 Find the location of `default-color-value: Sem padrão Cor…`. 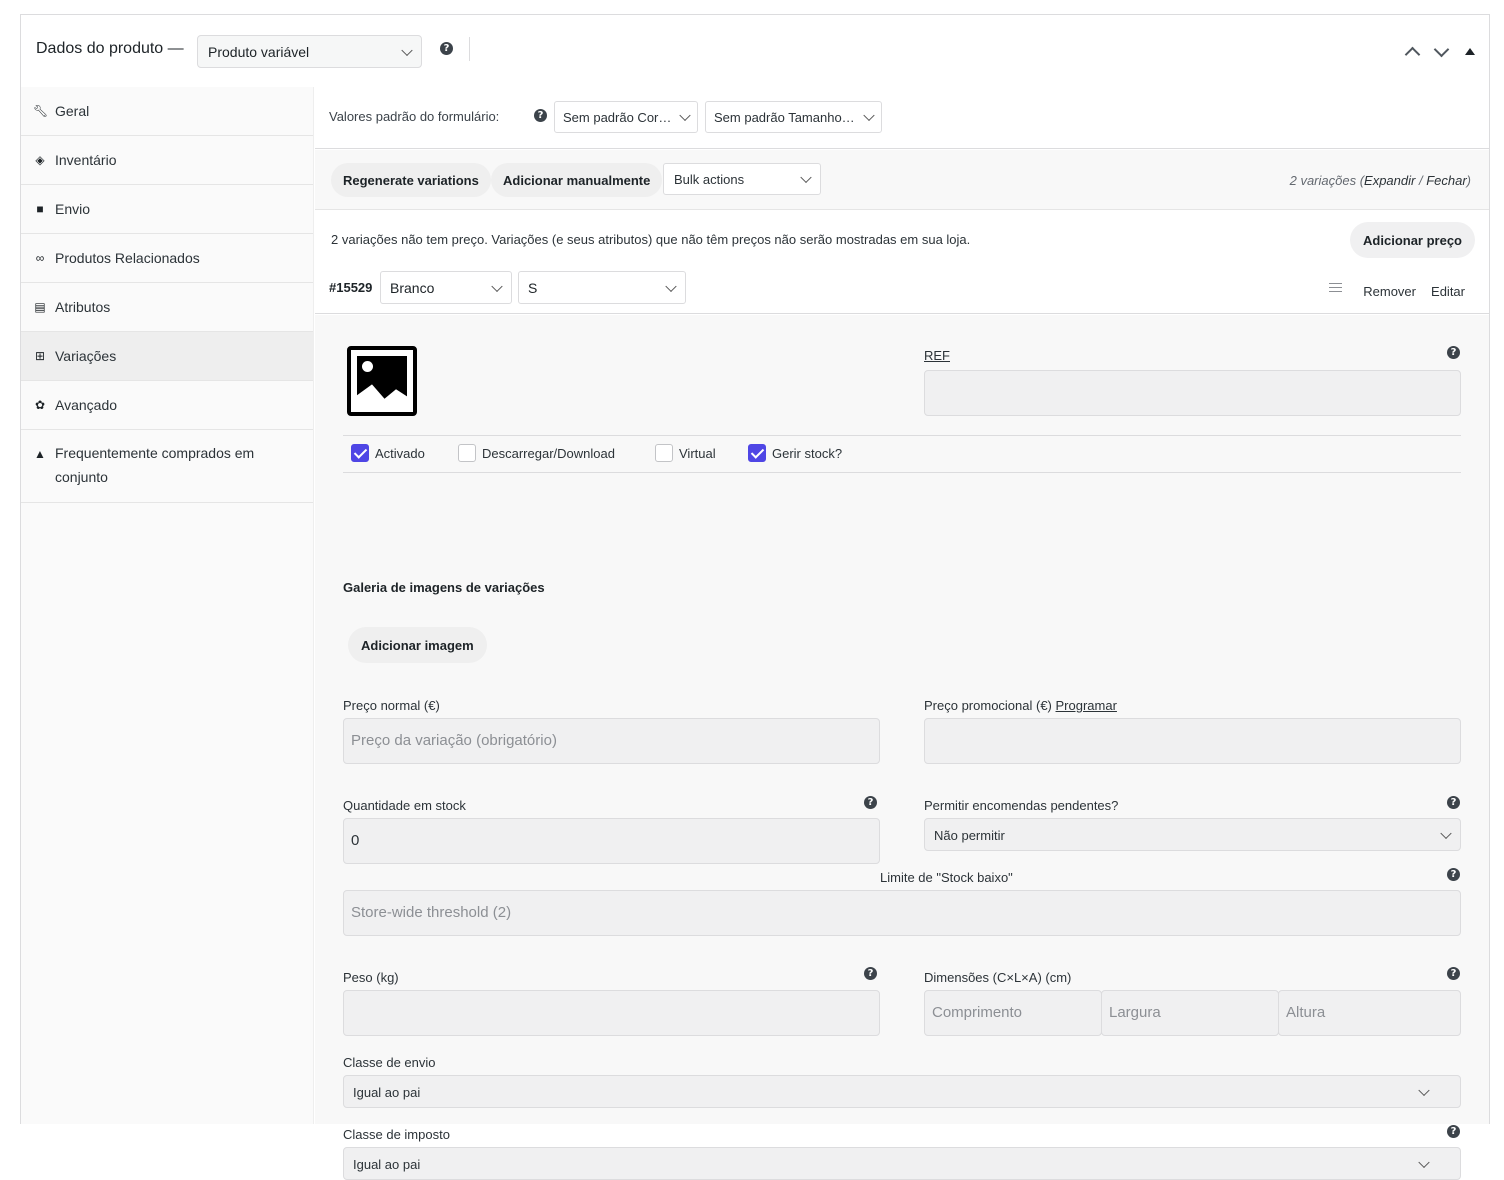

default-color-value: Sem padrão Cor… is located at coordinates (617, 117).